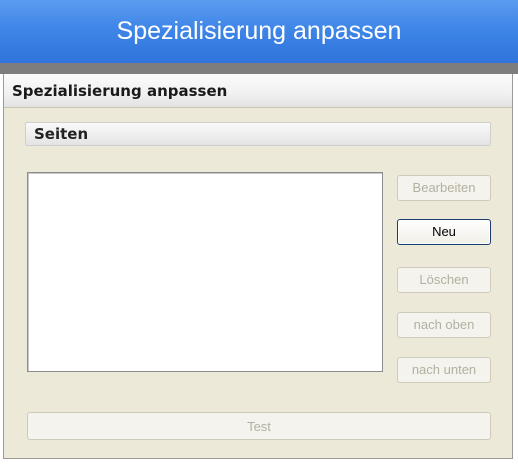 This screenshot has width=518, height=465. What do you see at coordinates (258, 134) in the screenshot?
I see `pages-group-header: Seiten` at bounding box center [258, 134].